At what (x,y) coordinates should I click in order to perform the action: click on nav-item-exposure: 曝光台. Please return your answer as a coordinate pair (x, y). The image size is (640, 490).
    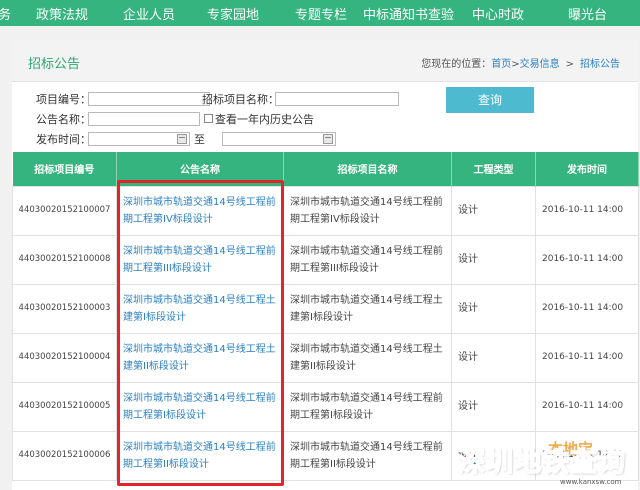
    Looking at the image, I should click on (587, 13).